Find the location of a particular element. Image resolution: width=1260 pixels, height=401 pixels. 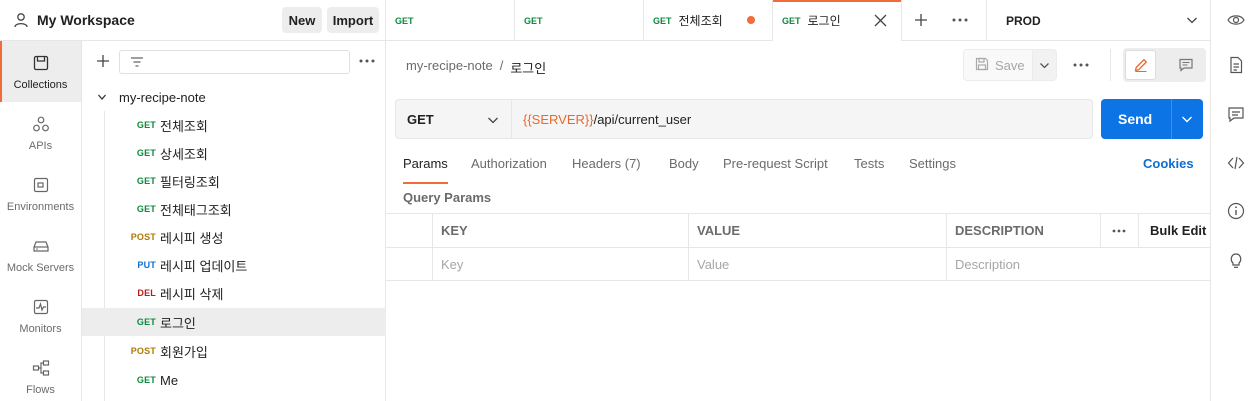

nav-item-monitors: Monitors is located at coordinates (40, 315).